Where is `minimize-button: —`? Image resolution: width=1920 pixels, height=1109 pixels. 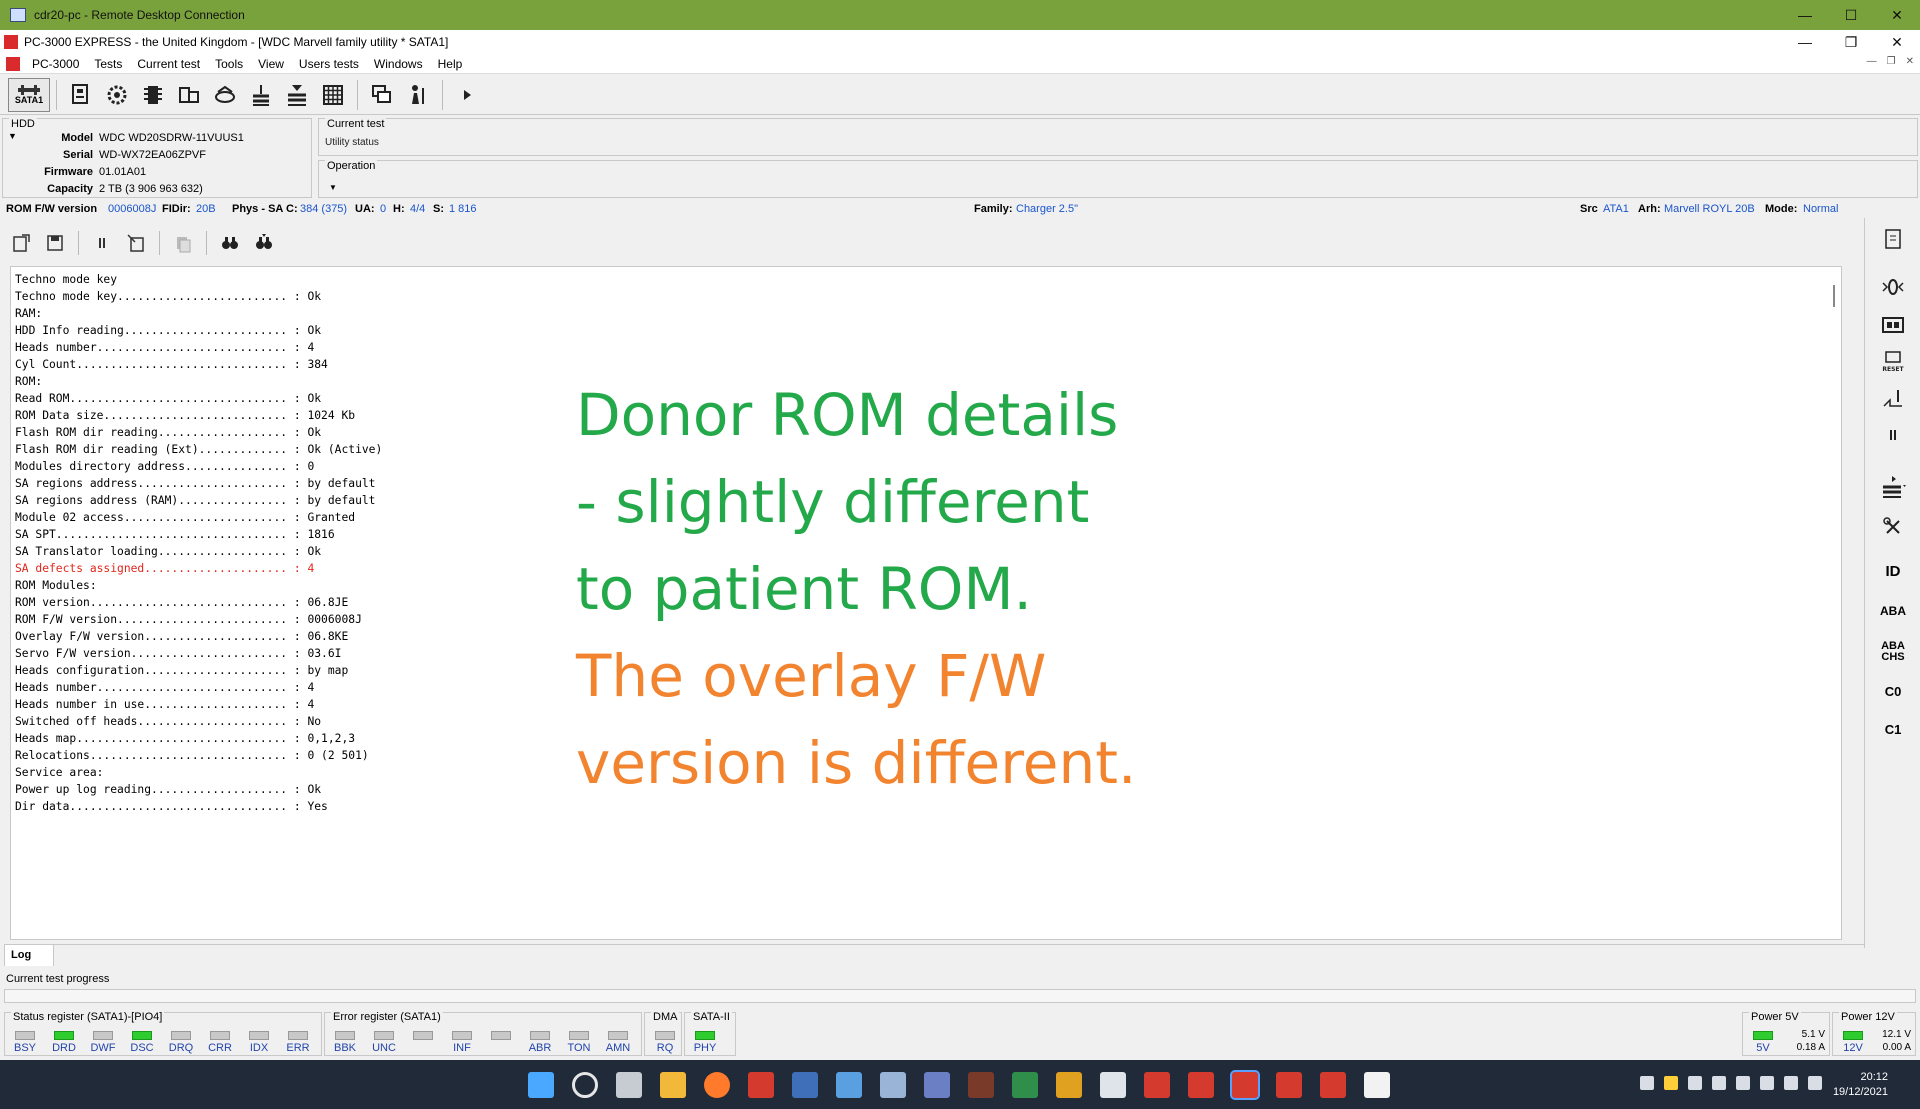 minimize-button: — is located at coordinates (1805, 15).